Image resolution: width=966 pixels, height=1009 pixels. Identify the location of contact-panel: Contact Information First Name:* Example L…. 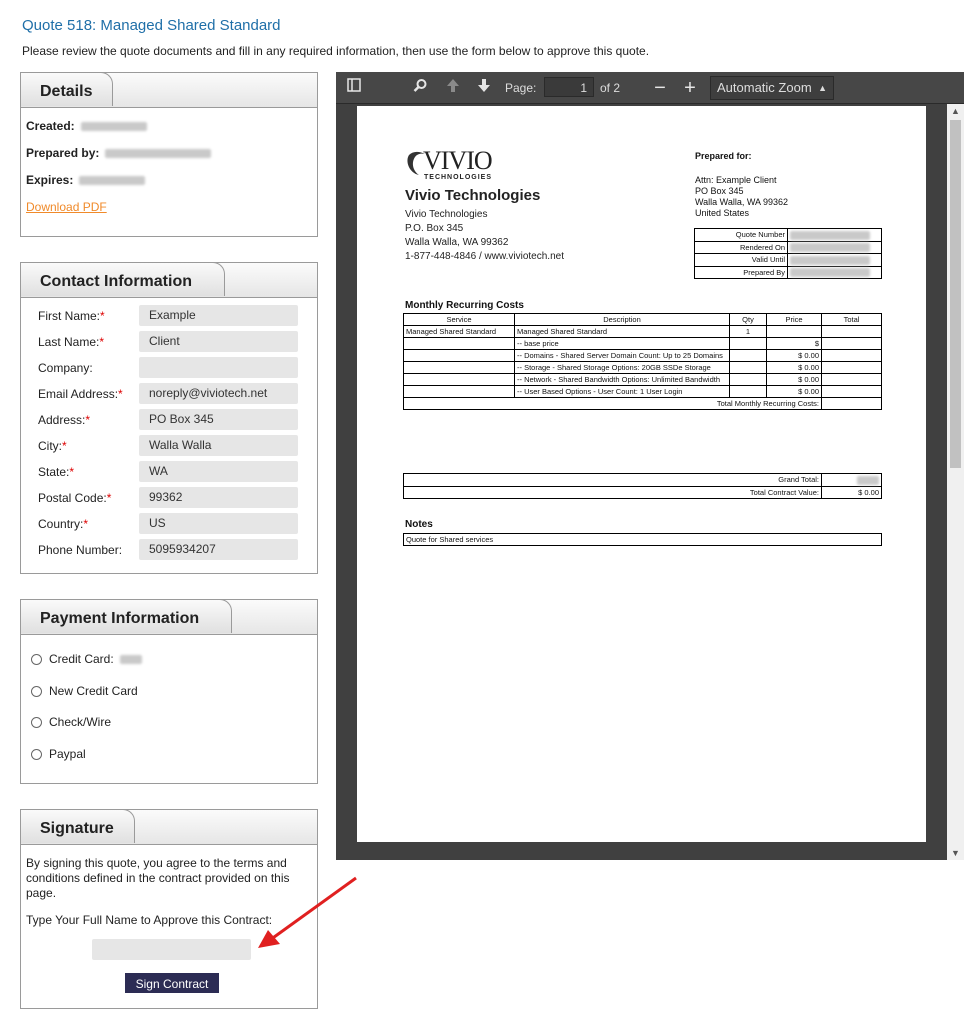
(169, 418).